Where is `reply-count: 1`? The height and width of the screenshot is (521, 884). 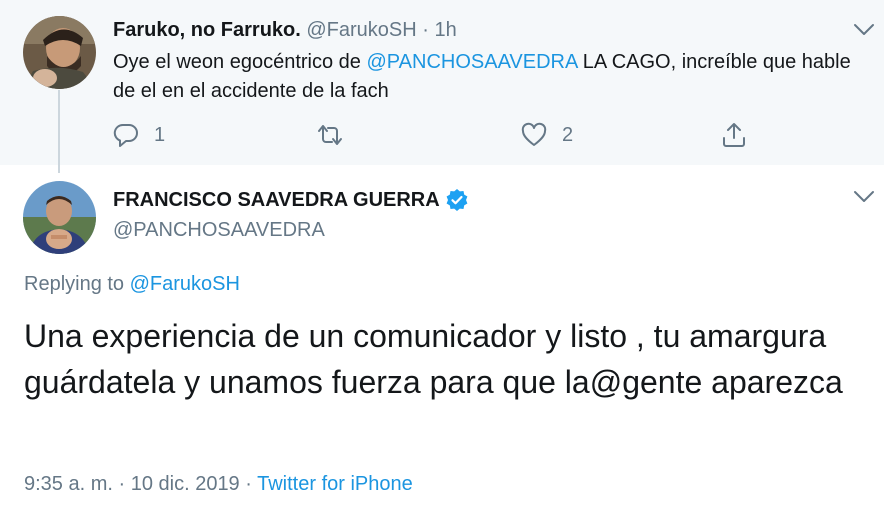
reply-count: 1 is located at coordinates (160, 134).